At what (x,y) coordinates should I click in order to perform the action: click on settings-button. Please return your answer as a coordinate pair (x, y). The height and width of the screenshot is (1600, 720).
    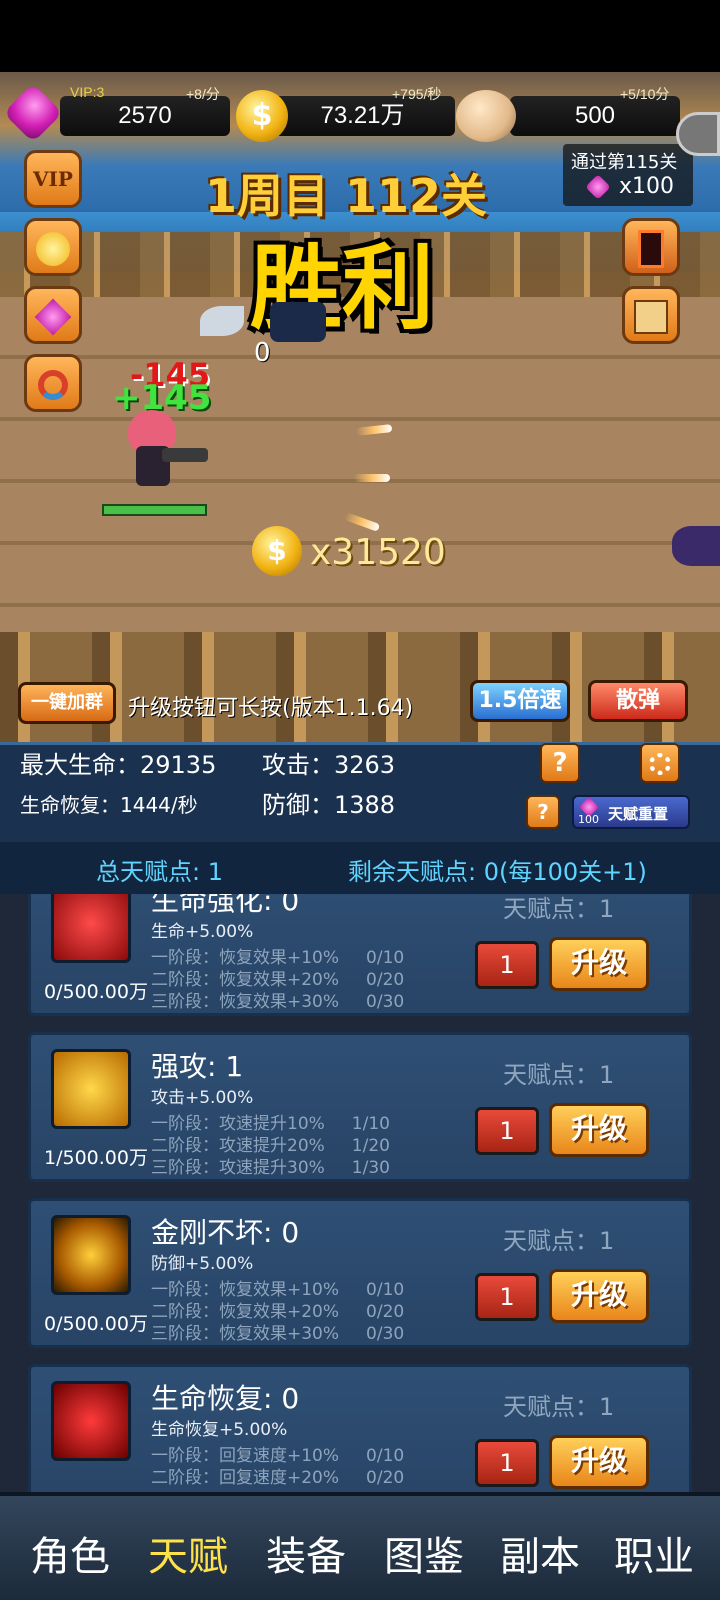
    Looking at the image, I should click on (660, 763).